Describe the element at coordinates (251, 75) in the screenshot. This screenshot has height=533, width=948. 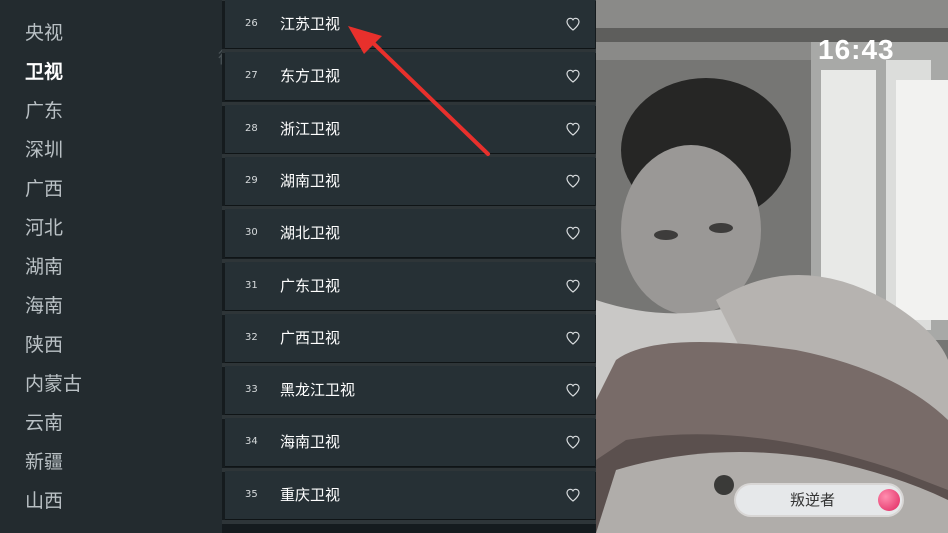
I see `channel-number: 27` at that location.